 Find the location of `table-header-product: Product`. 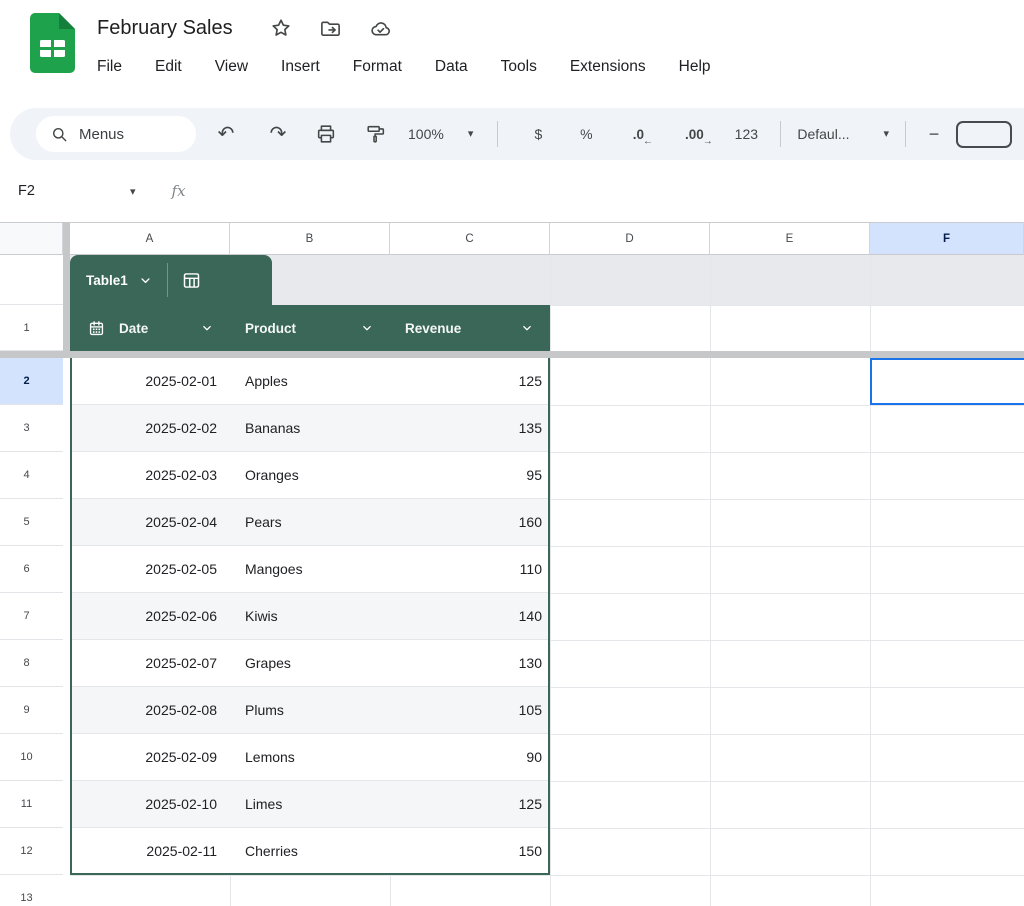

table-header-product: Product is located at coordinates (310, 328).